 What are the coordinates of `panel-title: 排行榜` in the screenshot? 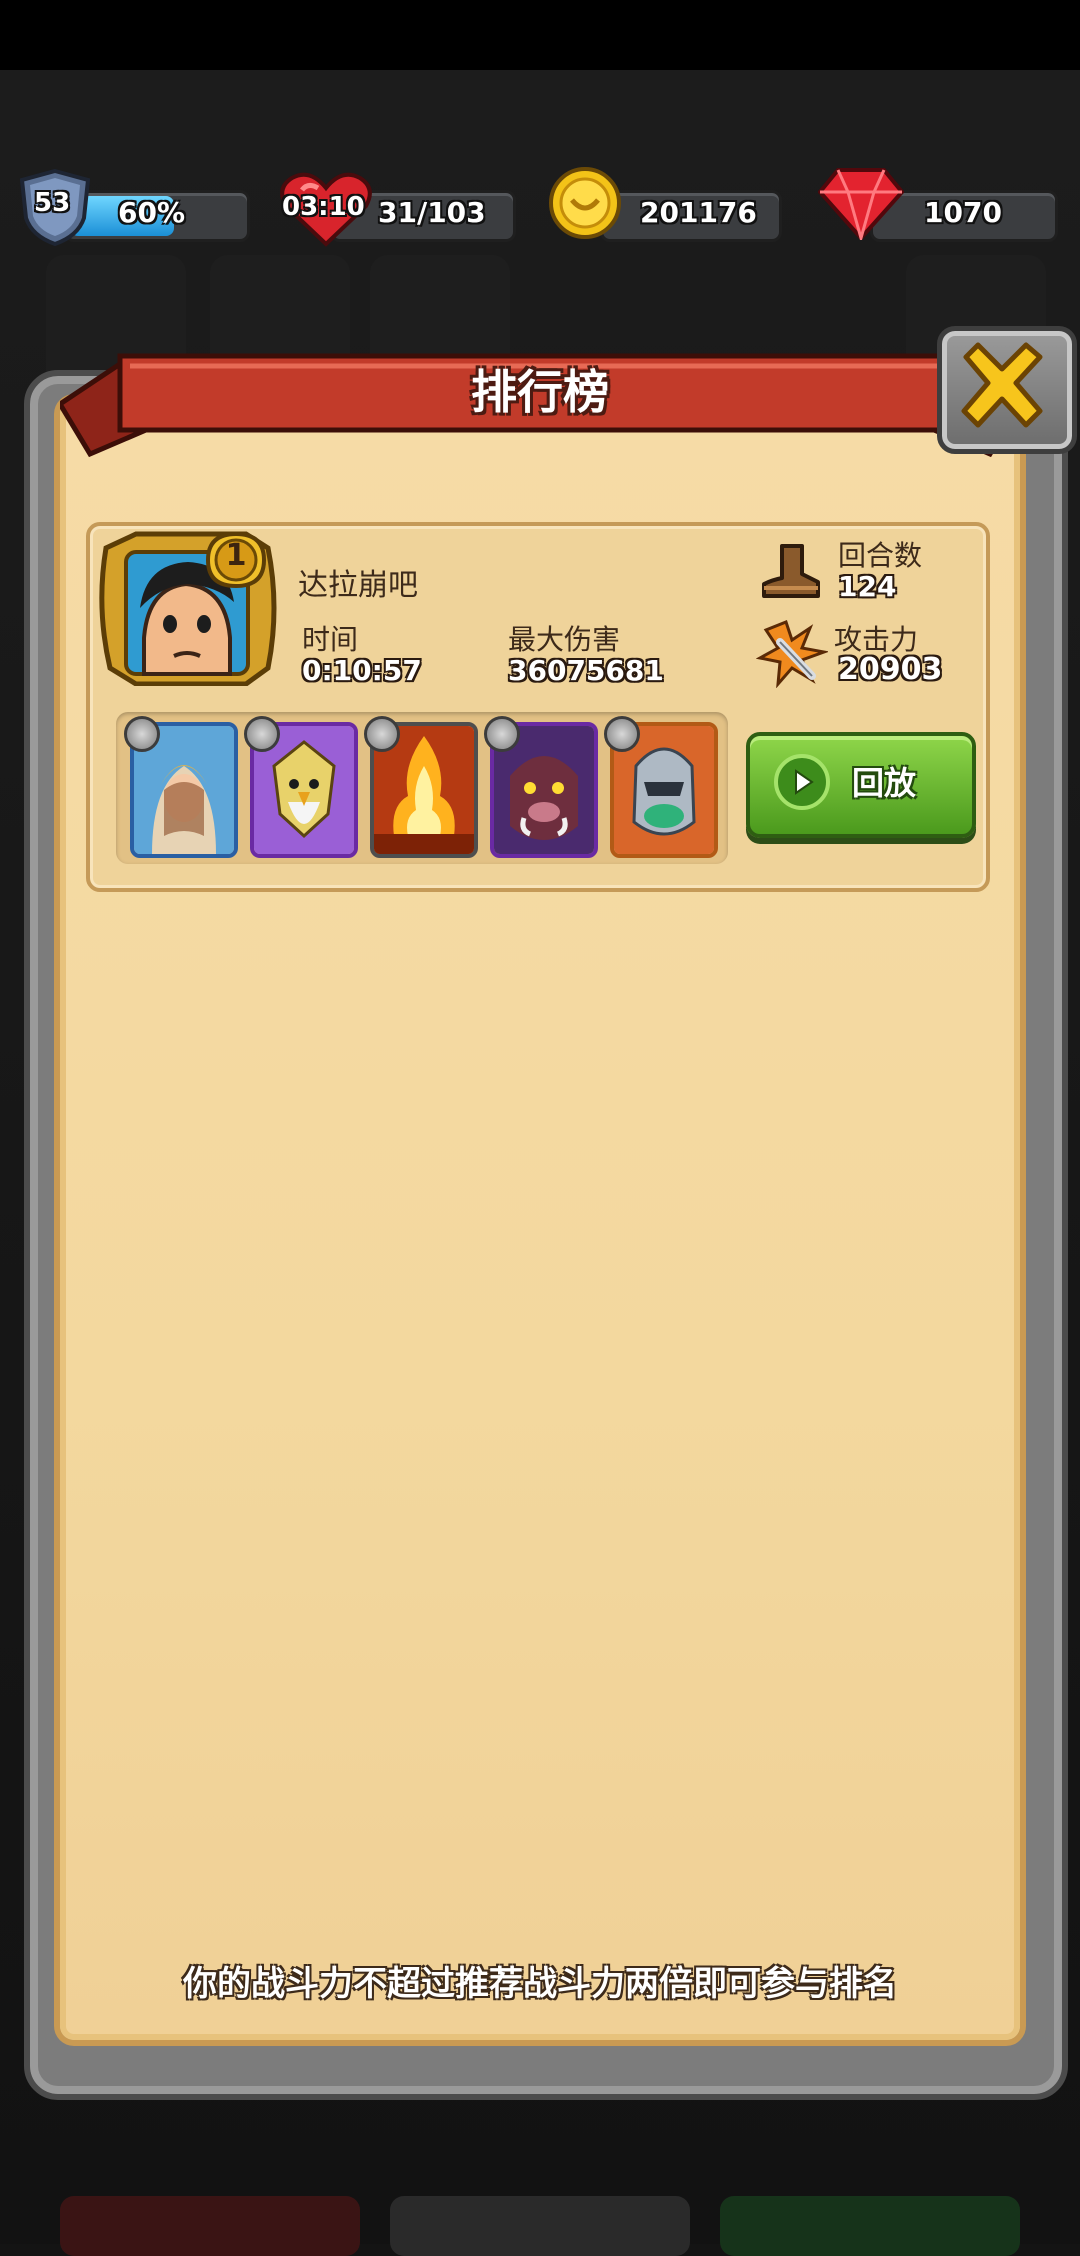 It's located at (540, 392).